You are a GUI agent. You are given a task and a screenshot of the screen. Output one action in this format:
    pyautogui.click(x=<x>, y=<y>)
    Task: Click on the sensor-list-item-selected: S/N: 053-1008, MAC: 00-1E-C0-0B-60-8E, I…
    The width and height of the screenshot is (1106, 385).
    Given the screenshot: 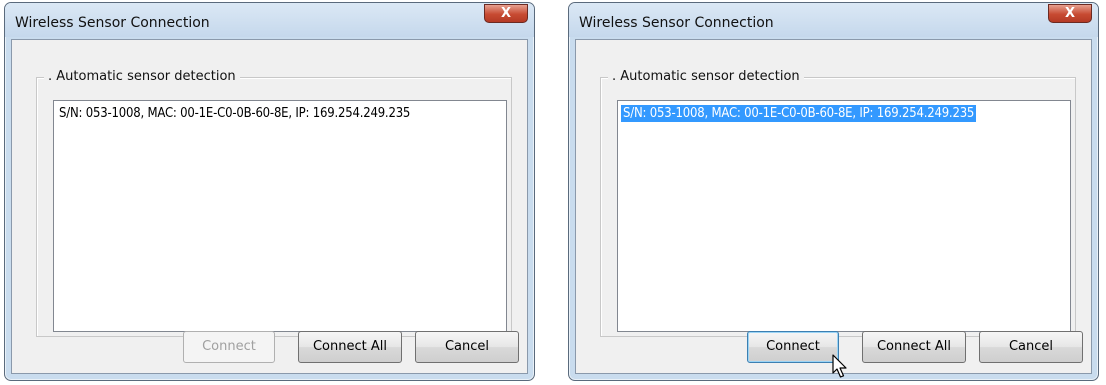 What is the action you would take?
    pyautogui.click(x=799, y=113)
    